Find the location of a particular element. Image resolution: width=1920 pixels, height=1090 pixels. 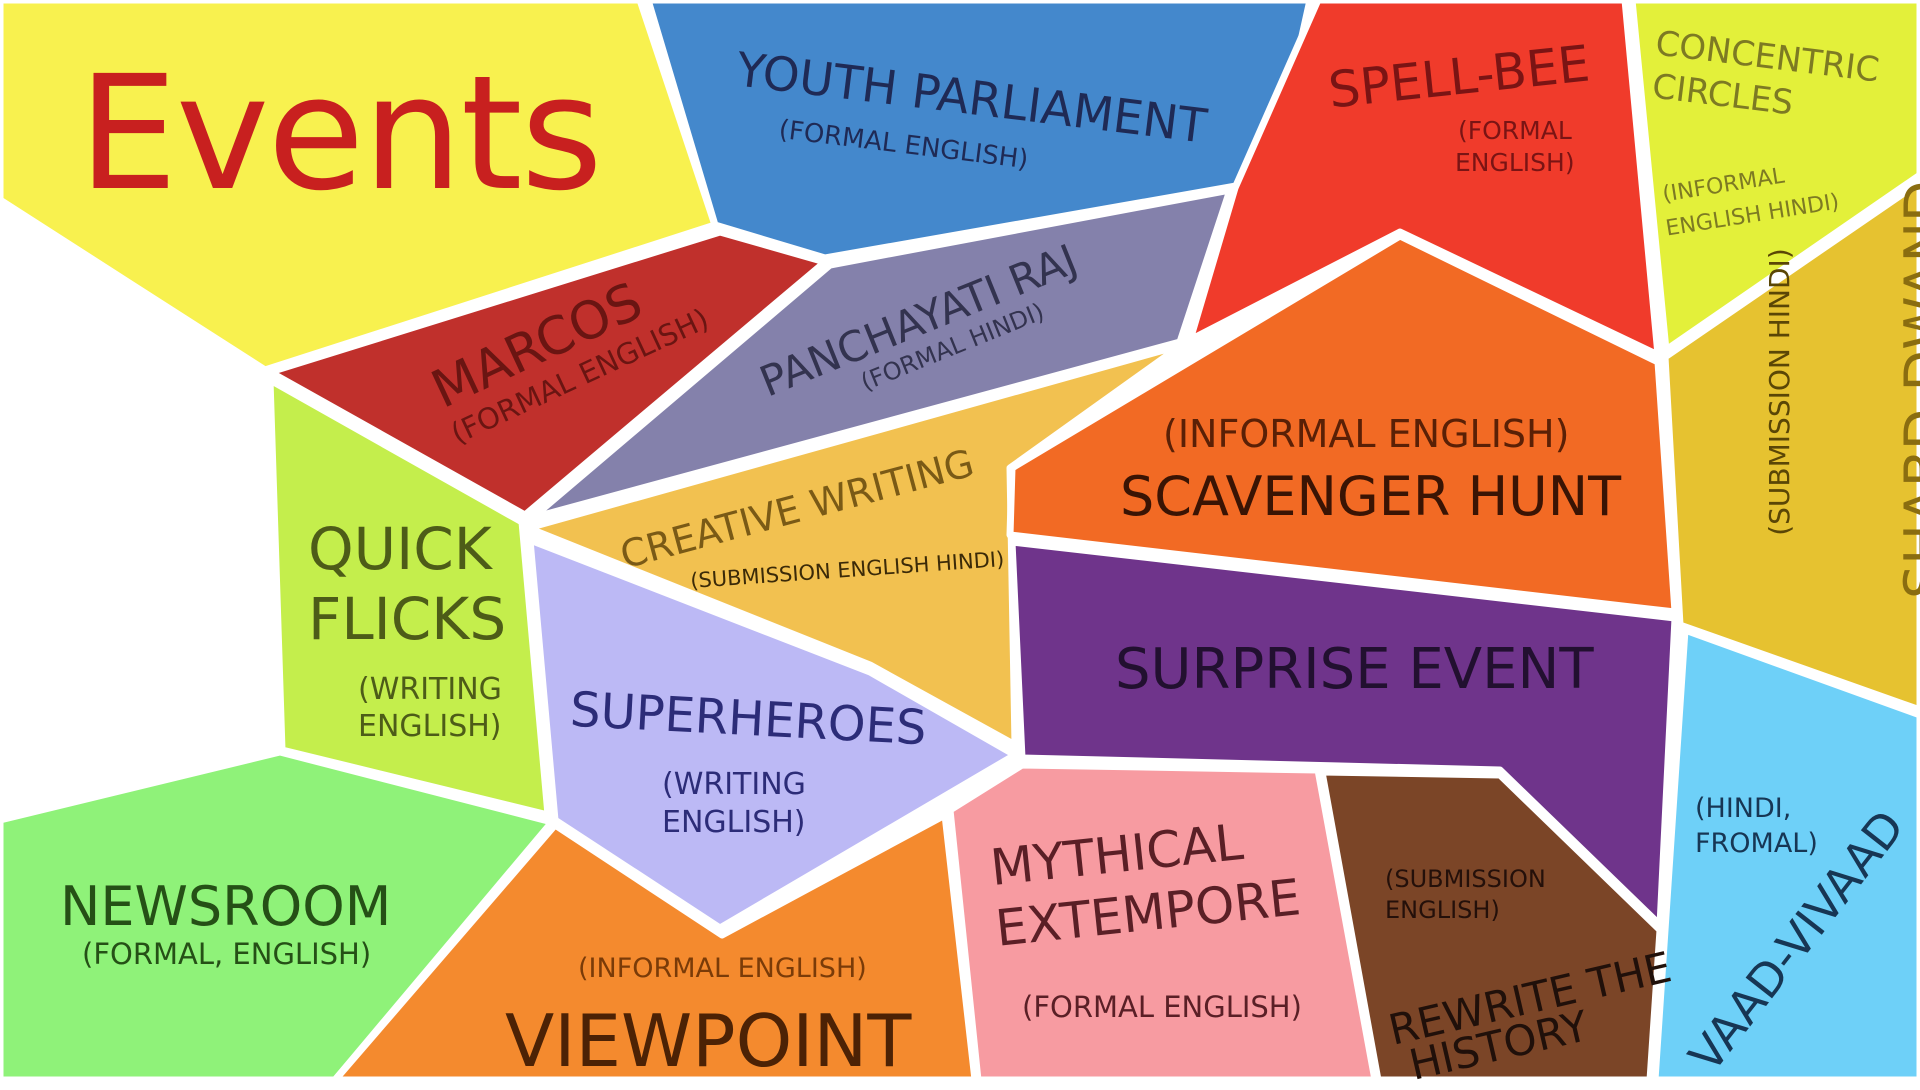

spell-bee-type-line2: ENGLISH) is located at coordinates (1515, 162).